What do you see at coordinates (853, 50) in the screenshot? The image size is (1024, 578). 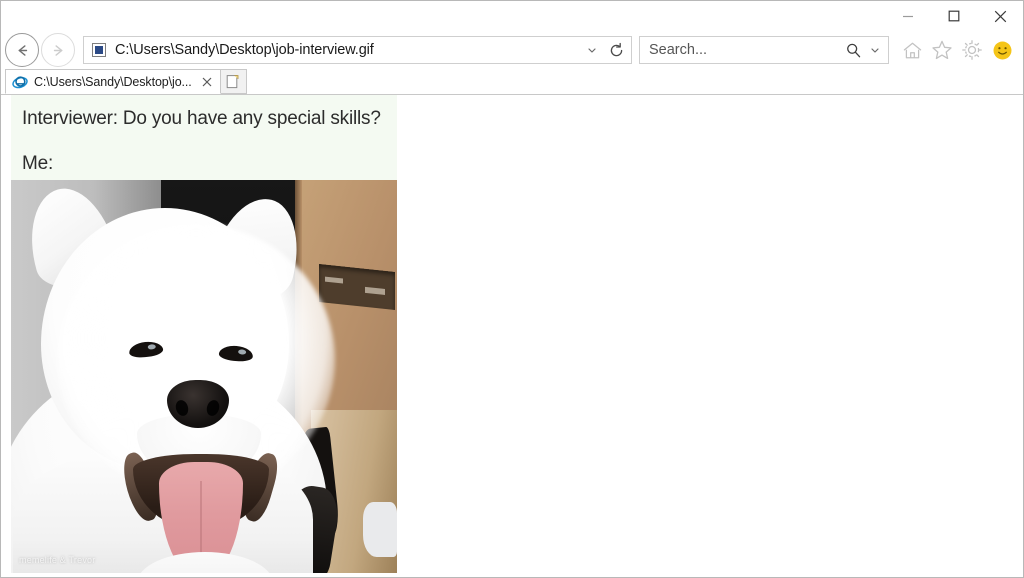 I see `search-icon` at bounding box center [853, 50].